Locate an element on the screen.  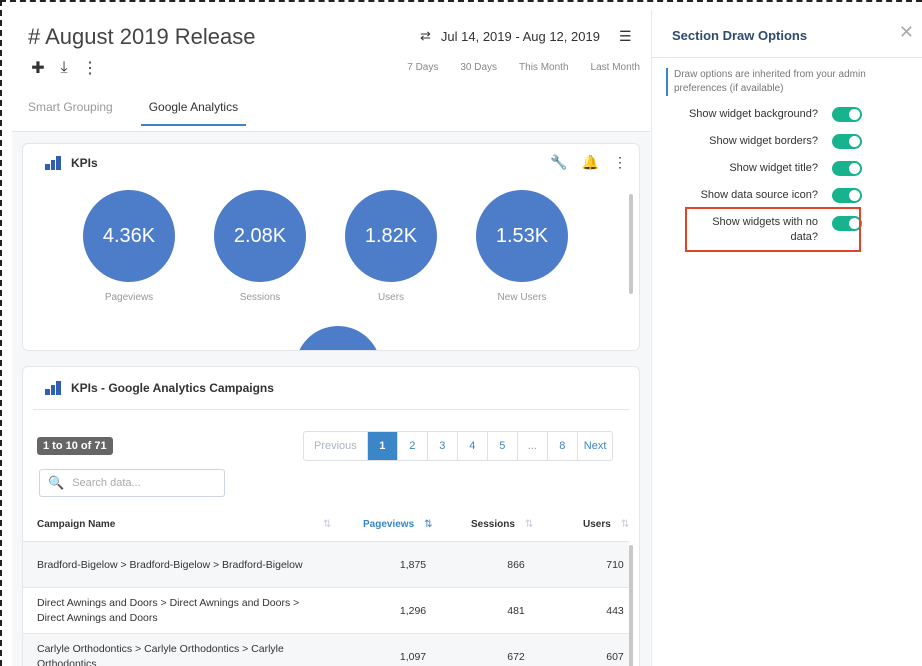
pager-page-8: 8 is located at coordinates (561, 446).